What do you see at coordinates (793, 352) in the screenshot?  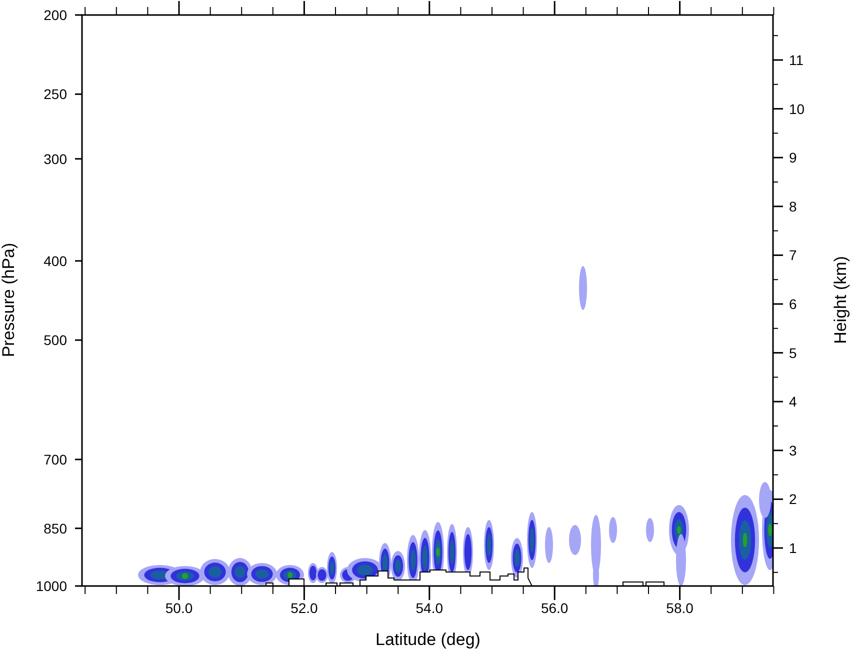 I see `tick-label: 5` at bounding box center [793, 352].